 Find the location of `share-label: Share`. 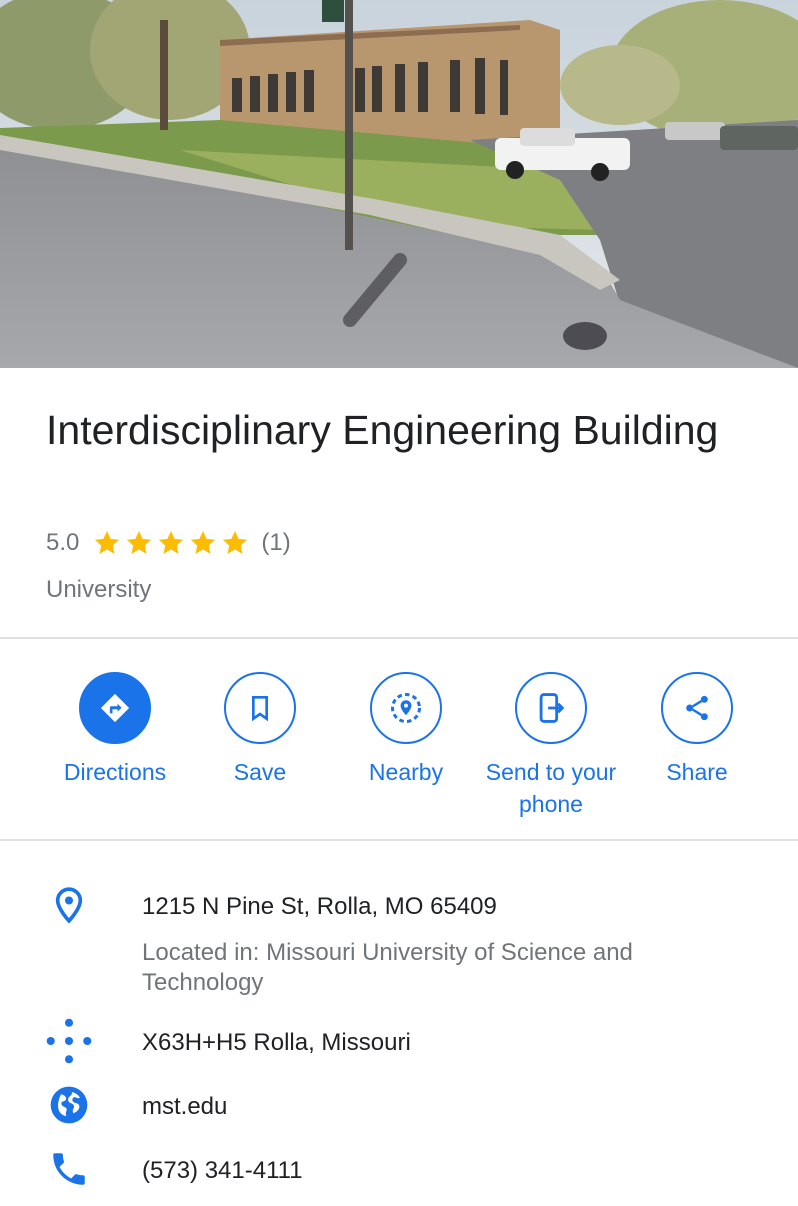

share-label: Share is located at coordinates (697, 772).